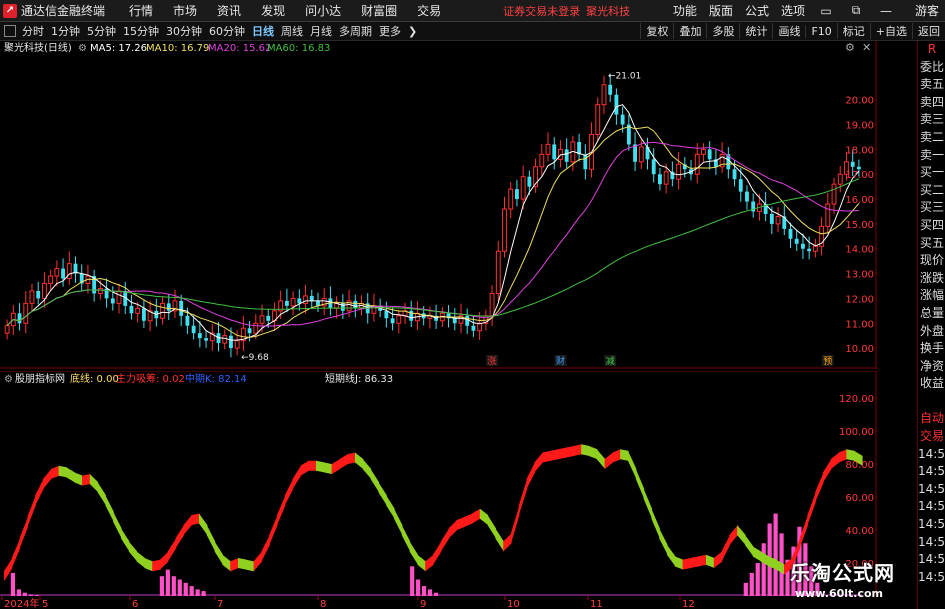 The image size is (945, 609). Describe the element at coordinates (931, 332) in the screenshot. I see `side-panel-item: 外盘` at that location.